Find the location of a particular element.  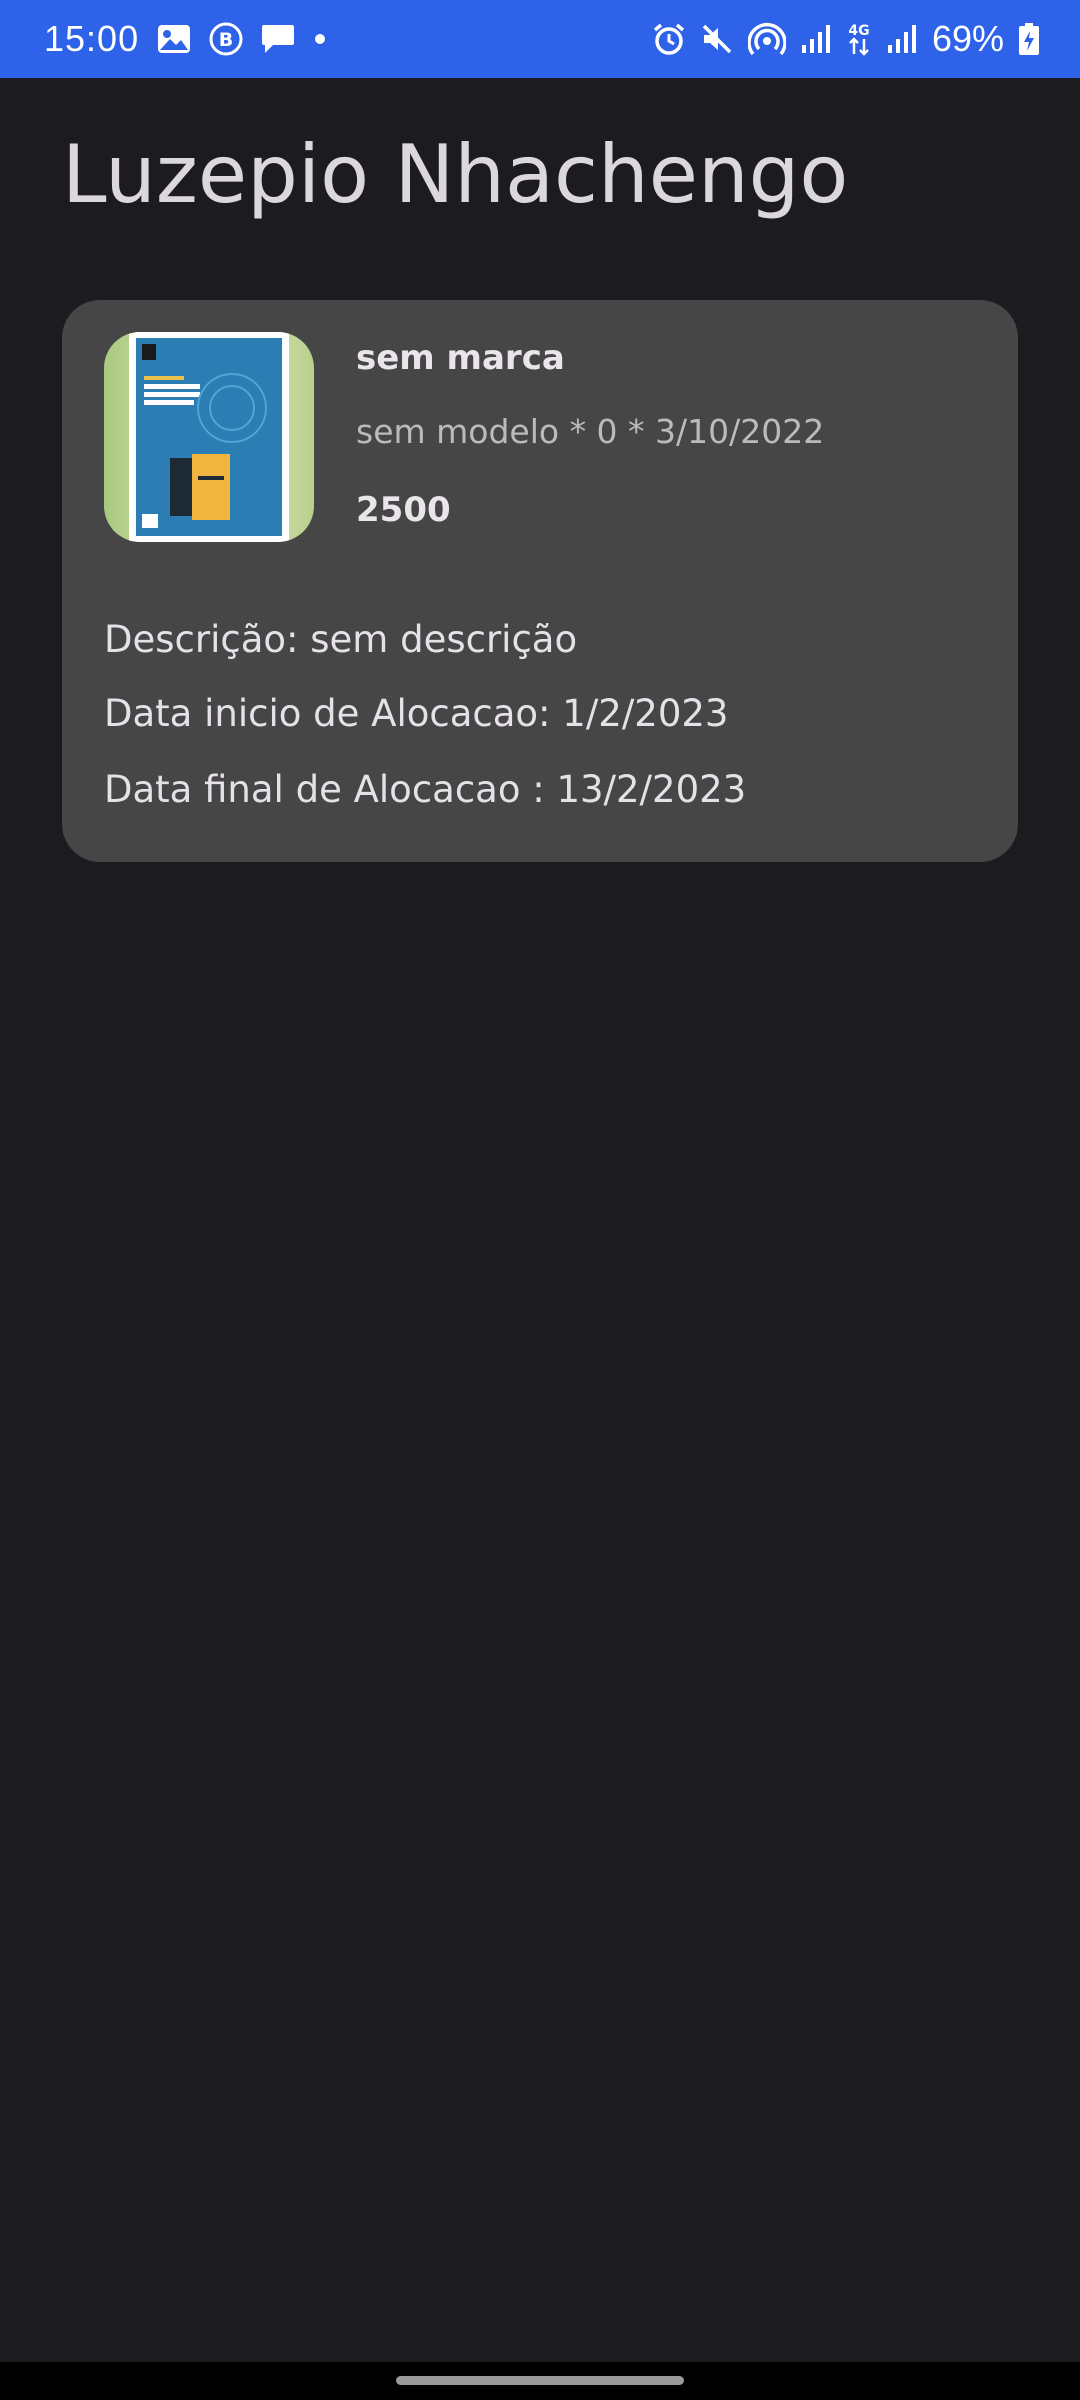

alarm-icon is located at coordinates (669, 39).